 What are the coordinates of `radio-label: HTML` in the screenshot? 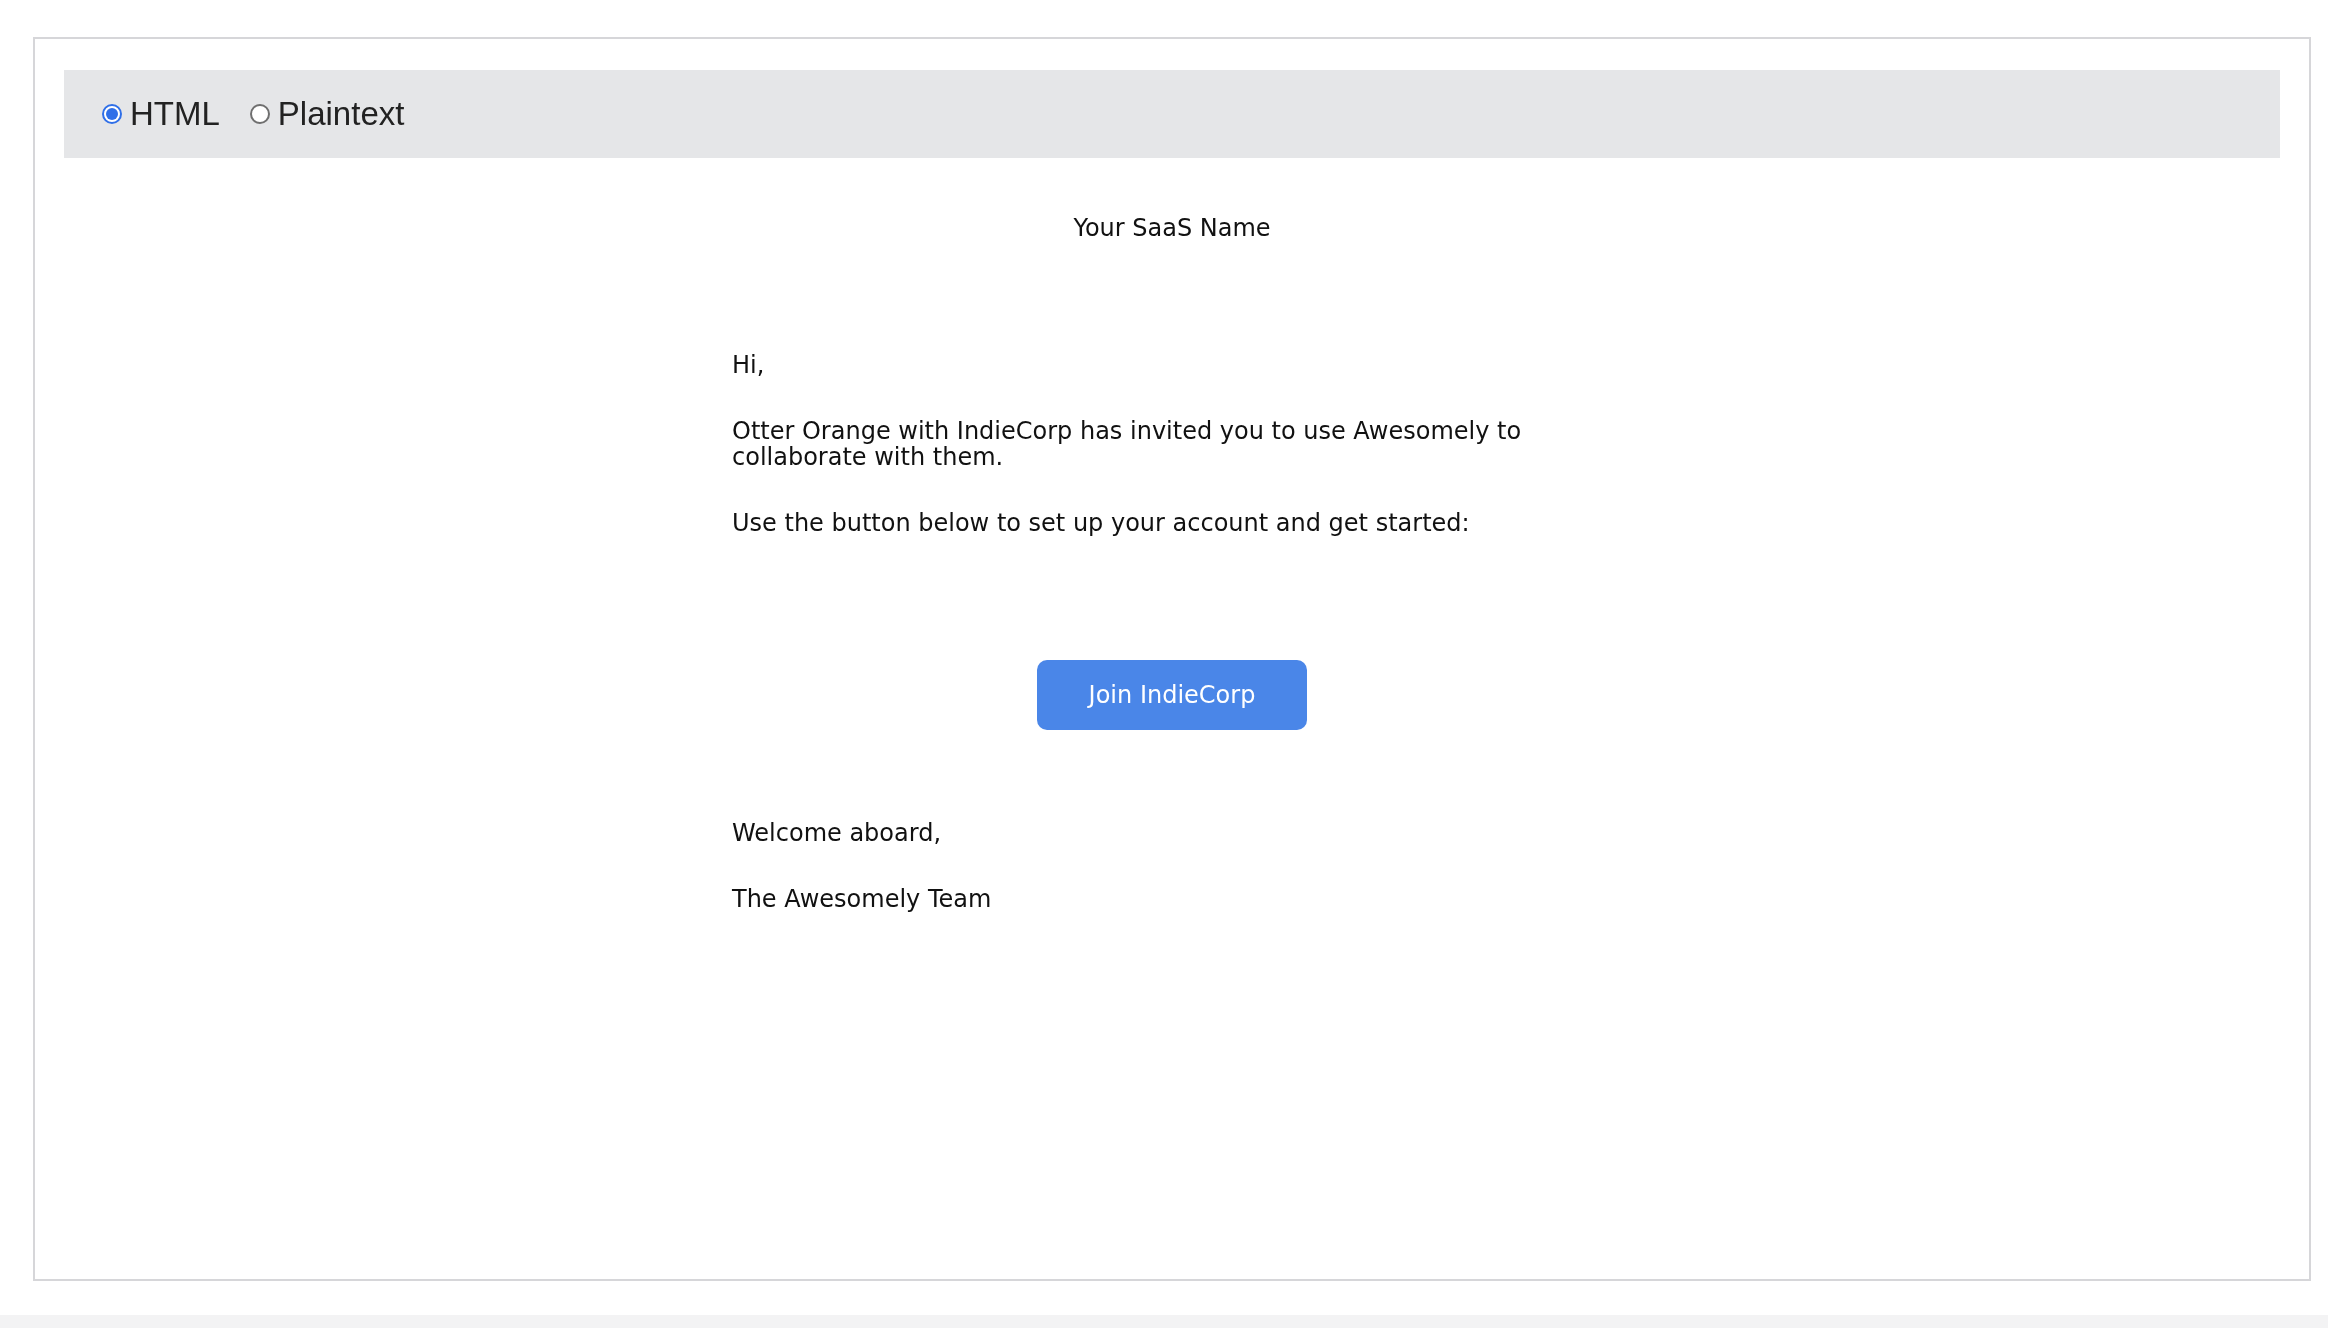 It's located at (175, 114).